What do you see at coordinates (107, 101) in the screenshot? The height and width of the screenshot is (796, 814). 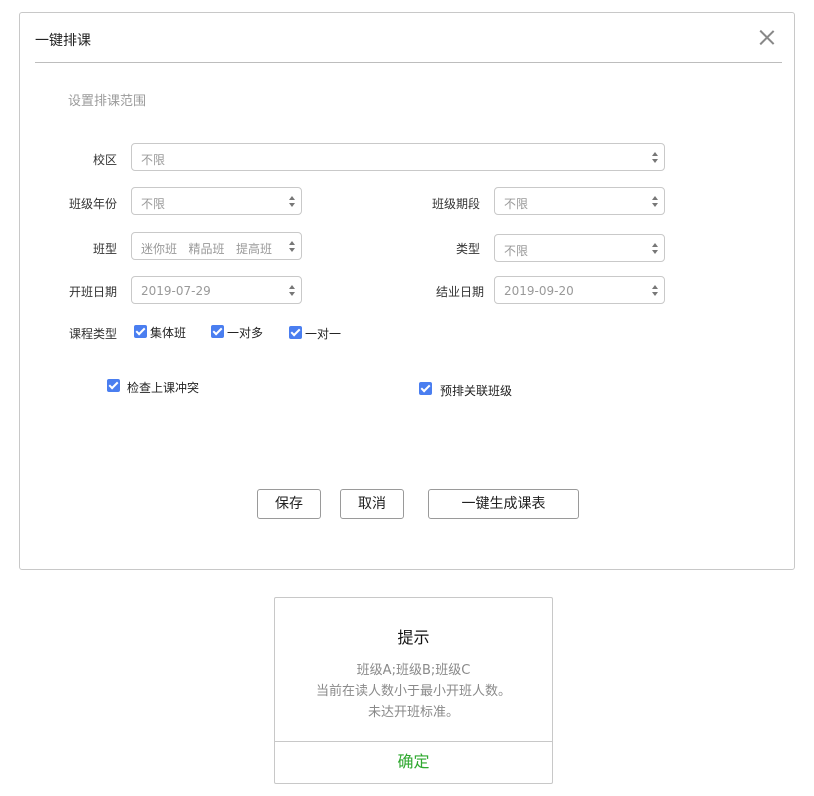 I see `section-title: 设置排课范围` at bounding box center [107, 101].